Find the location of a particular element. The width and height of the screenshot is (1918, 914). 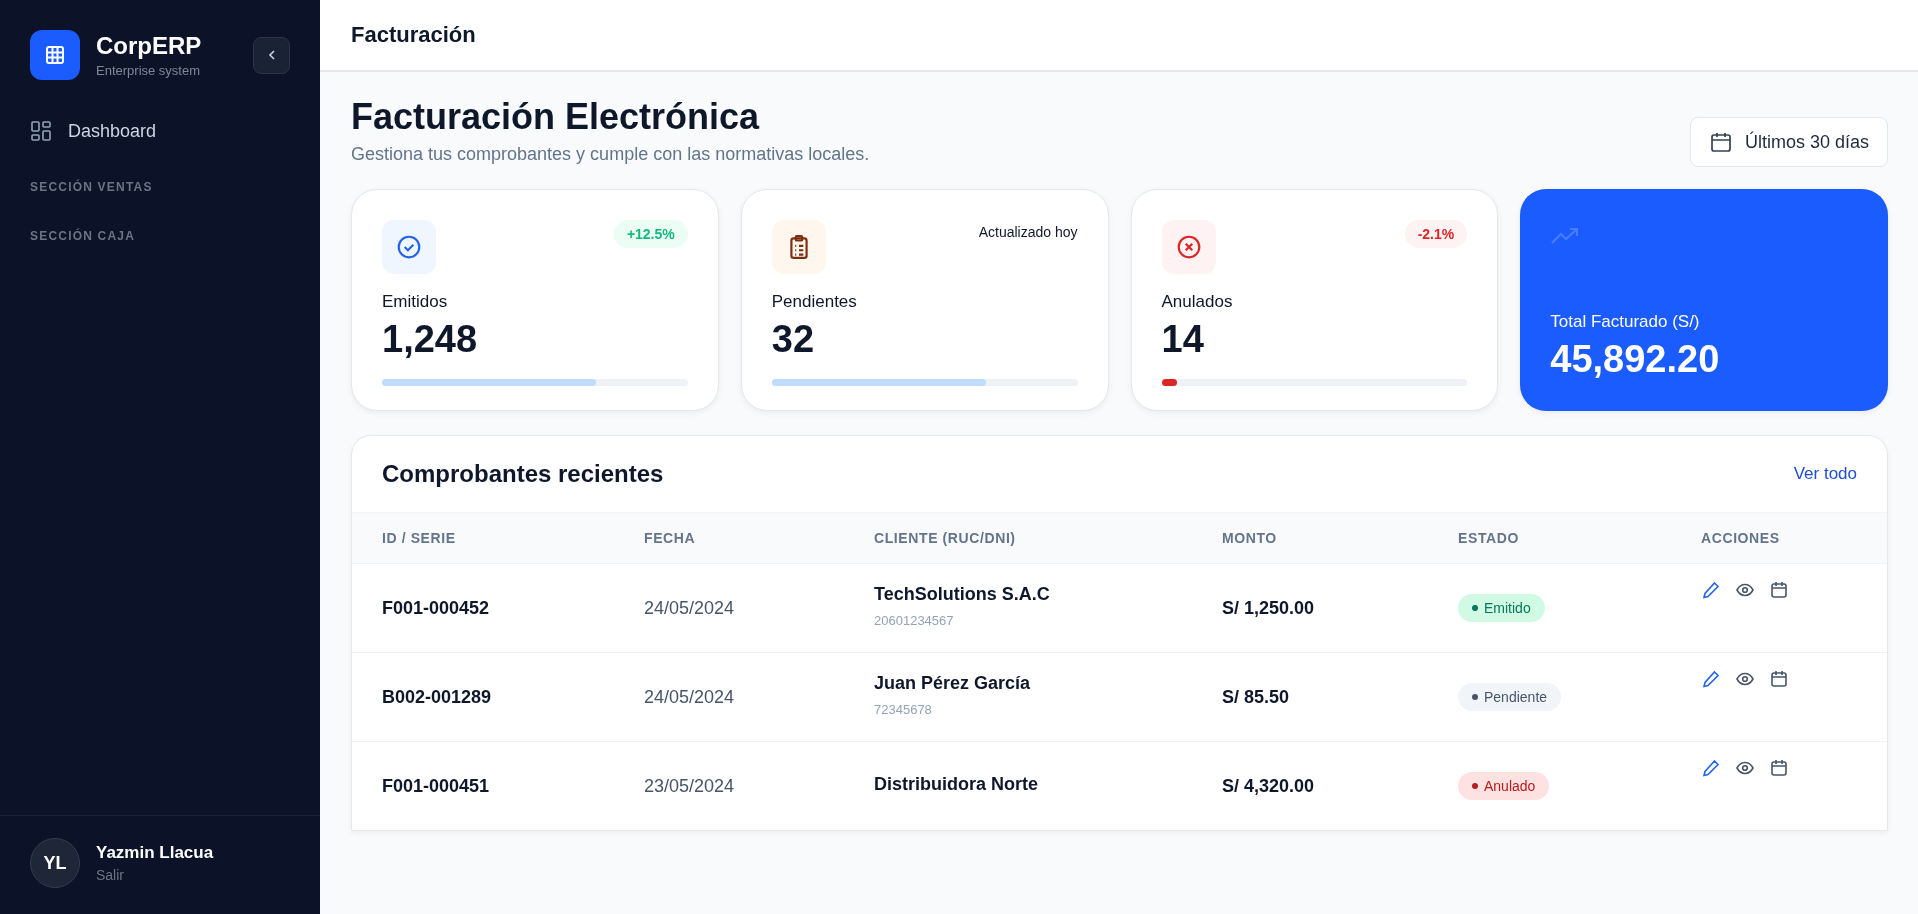

column-header: CLIENTE (RUC/DNI) is located at coordinates (945, 538).